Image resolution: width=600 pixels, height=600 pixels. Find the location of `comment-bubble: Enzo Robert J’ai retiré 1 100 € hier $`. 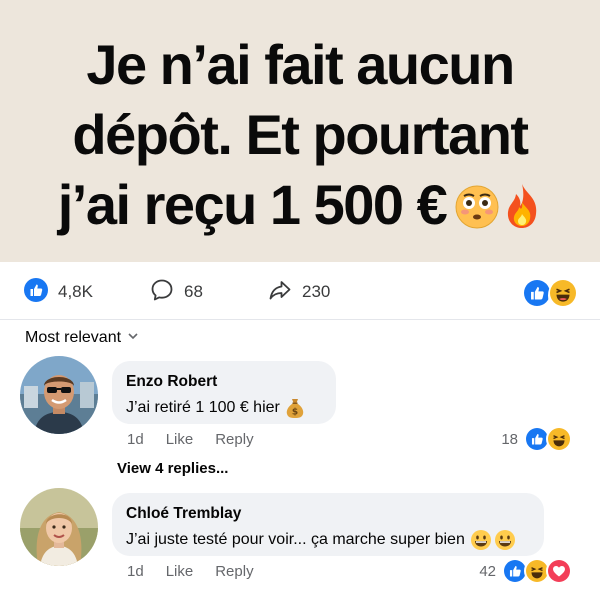

comment-bubble: Enzo Robert J’ai retiré 1 100 € hier $ is located at coordinates (224, 392).